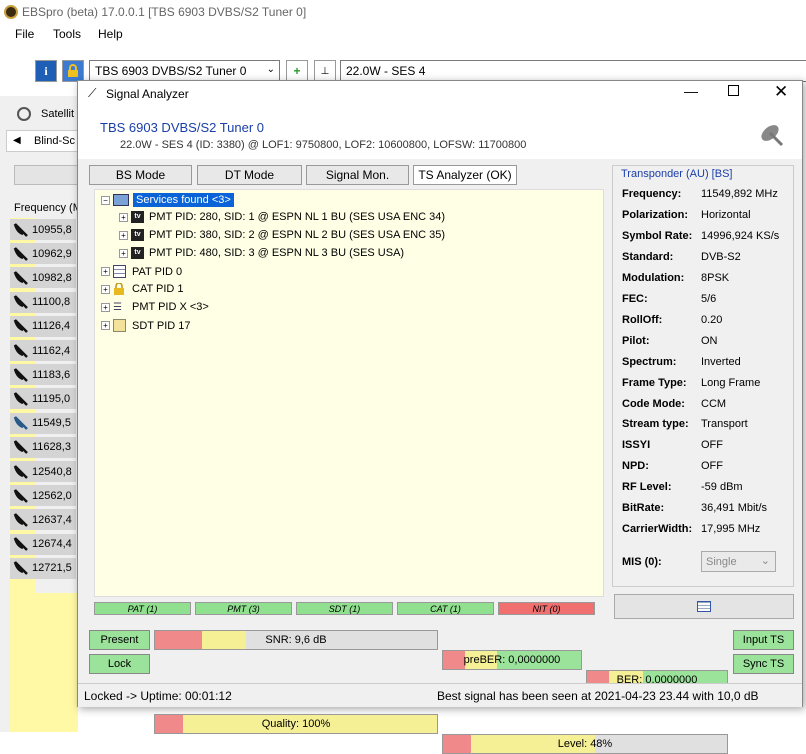 This screenshot has width=806, height=754. I want to click on menu-file: File, so click(24, 34).